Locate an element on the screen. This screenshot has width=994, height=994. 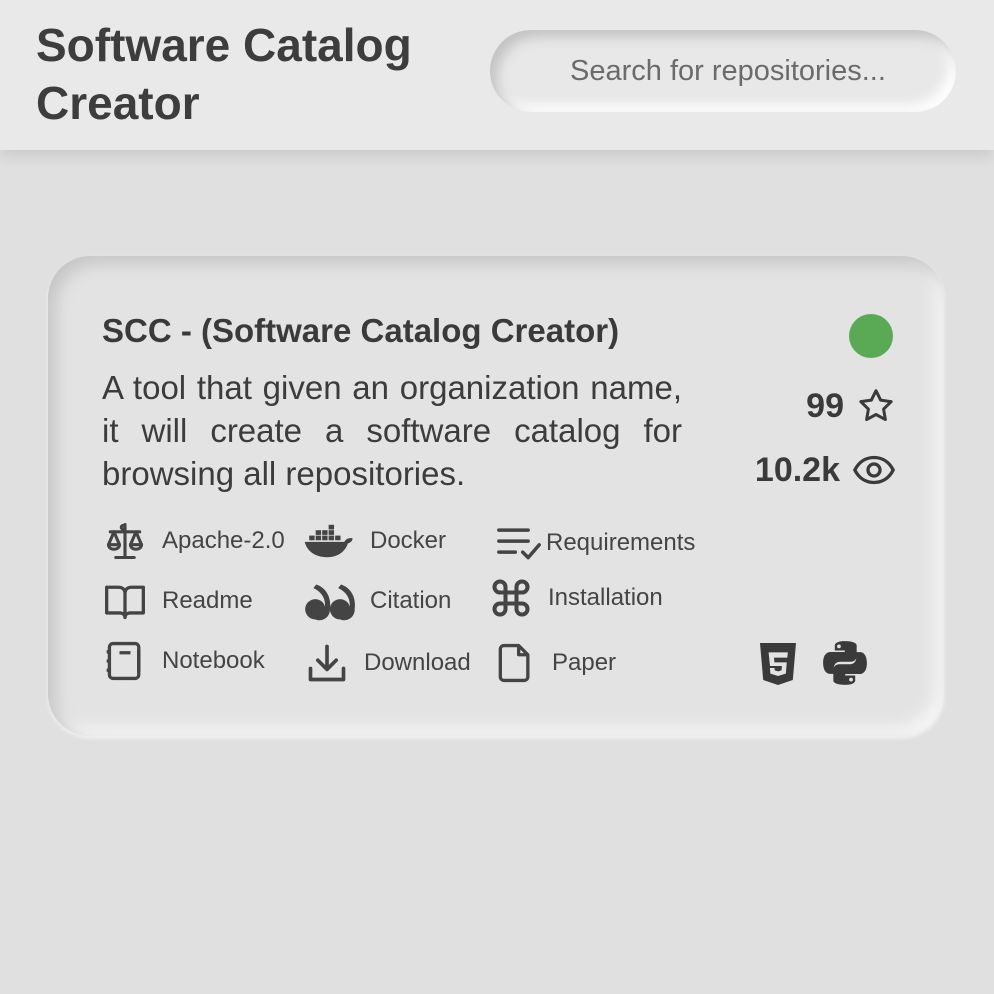
notebook-icon is located at coordinates (125, 661).